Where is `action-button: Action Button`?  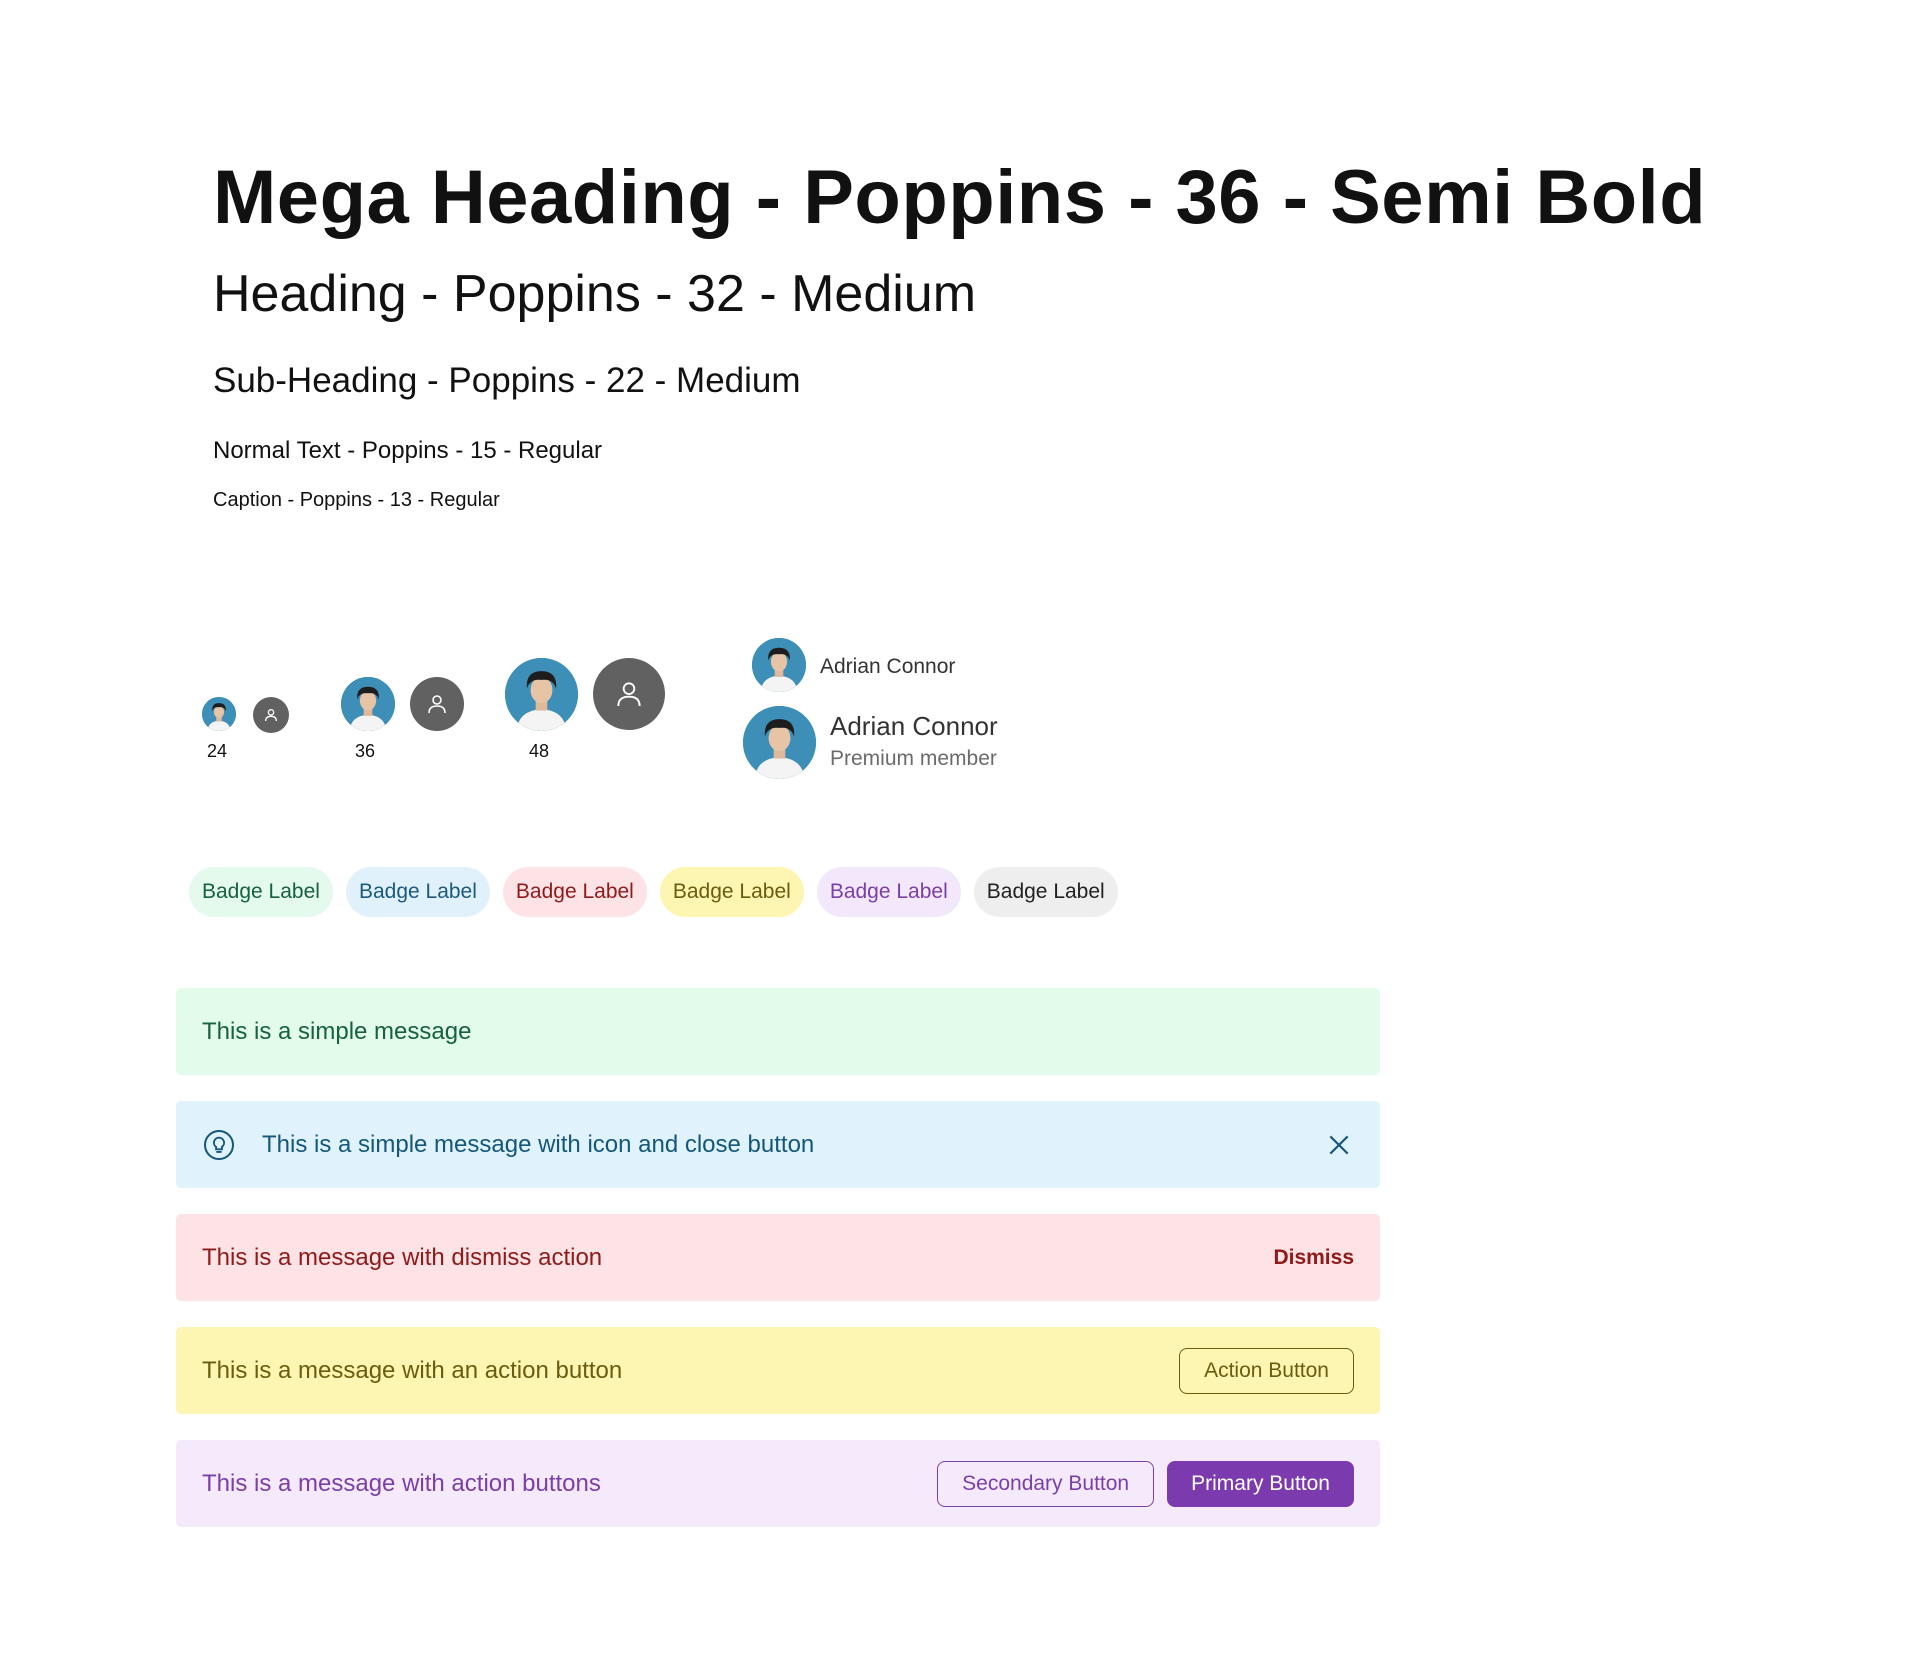
action-button: Action Button is located at coordinates (1266, 1370).